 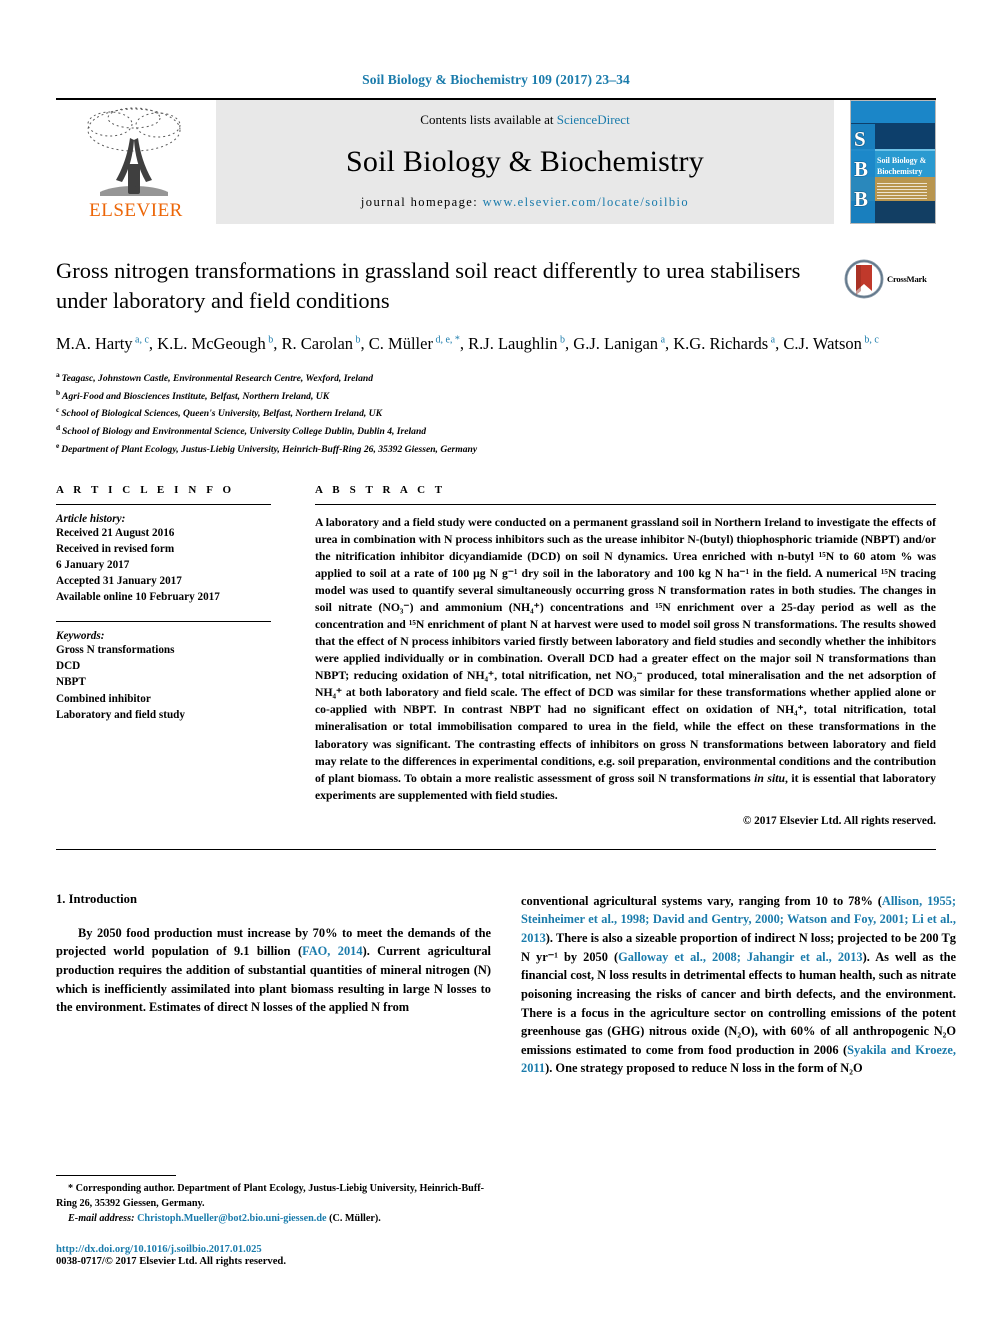 I want to click on crossmark-icon, so click(x=864, y=279).